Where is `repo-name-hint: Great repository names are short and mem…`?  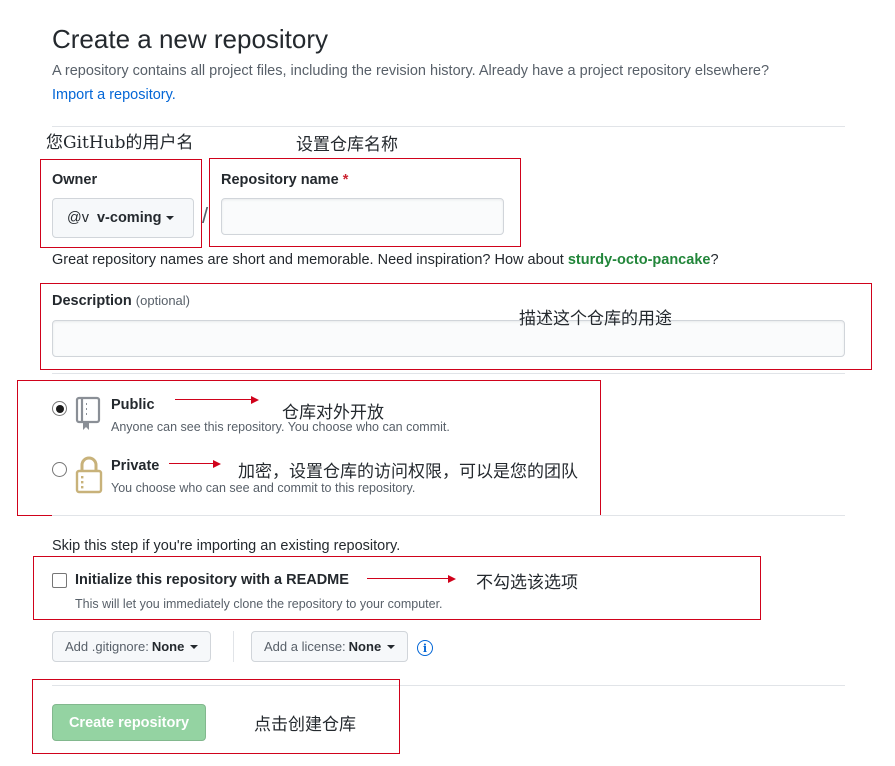
repo-name-hint: Great repository names are short and mem… is located at coordinates (385, 260).